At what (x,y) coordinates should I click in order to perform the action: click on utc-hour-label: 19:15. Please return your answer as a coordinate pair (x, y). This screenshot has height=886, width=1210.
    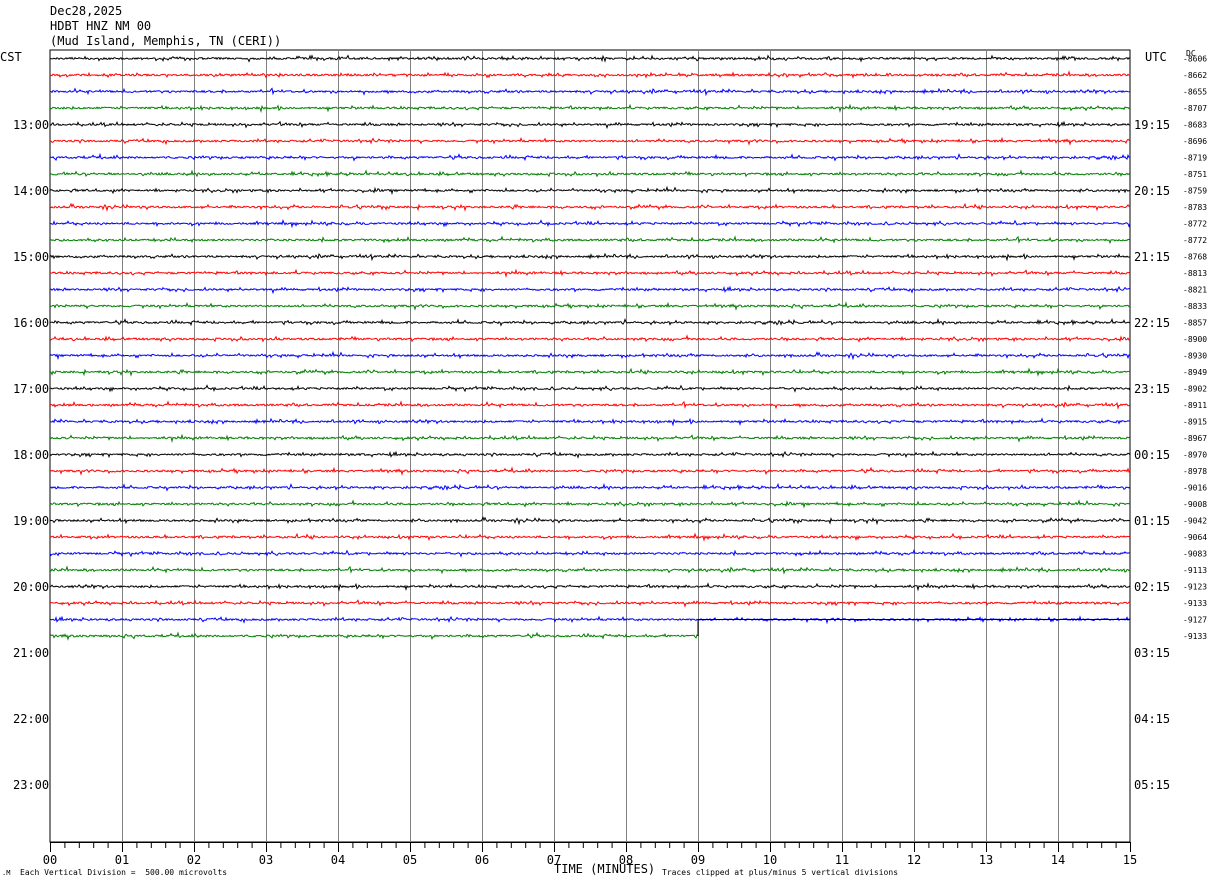
    Looking at the image, I should click on (1152, 124).